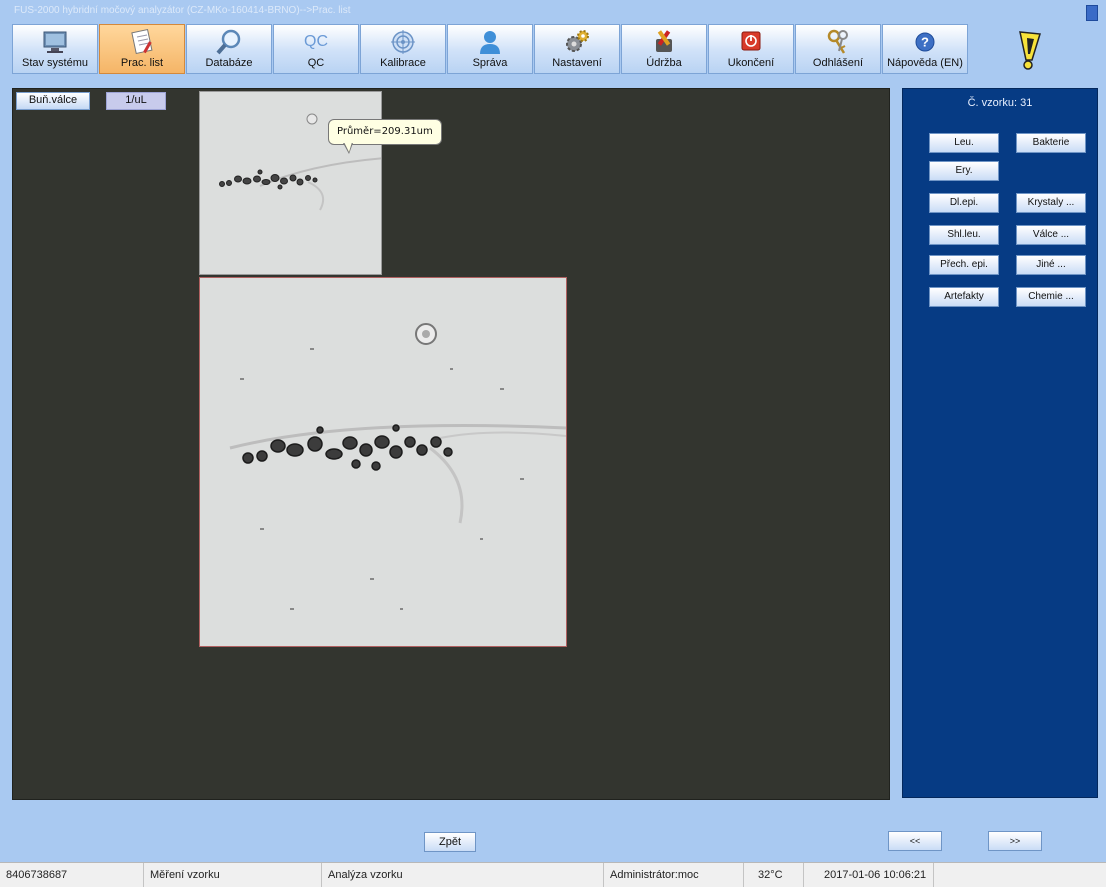  I want to click on warning-icon, so click(1027, 51).